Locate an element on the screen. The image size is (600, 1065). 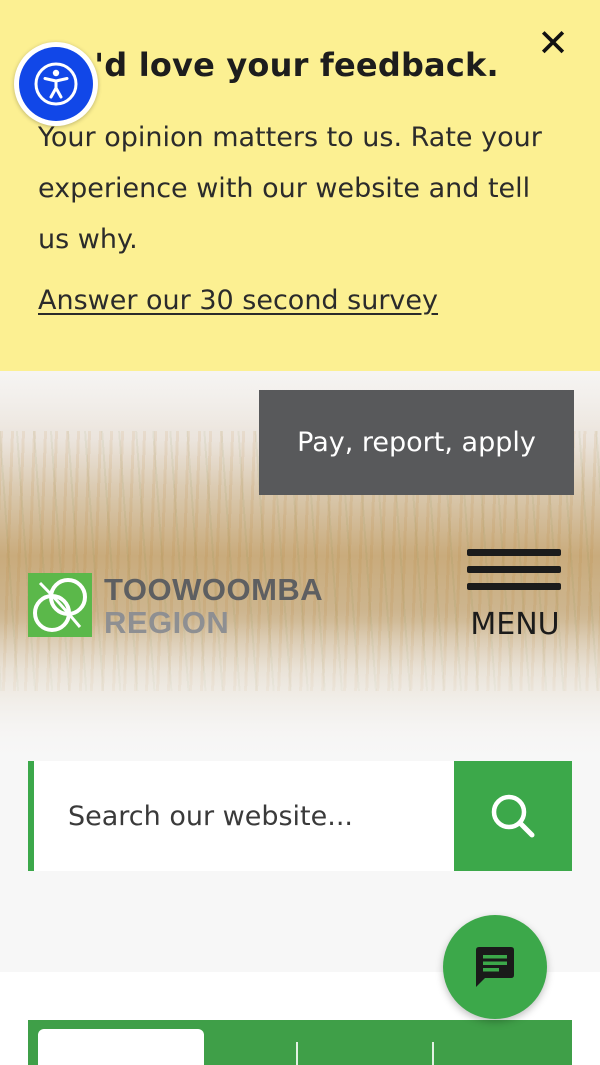
search-icon is located at coordinates (513, 816).